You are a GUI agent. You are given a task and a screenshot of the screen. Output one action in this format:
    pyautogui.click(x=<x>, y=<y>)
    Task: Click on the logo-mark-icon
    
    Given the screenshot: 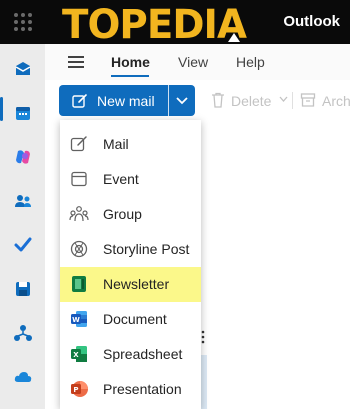 What is the action you would take?
    pyautogui.click(x=234, y=37)
    